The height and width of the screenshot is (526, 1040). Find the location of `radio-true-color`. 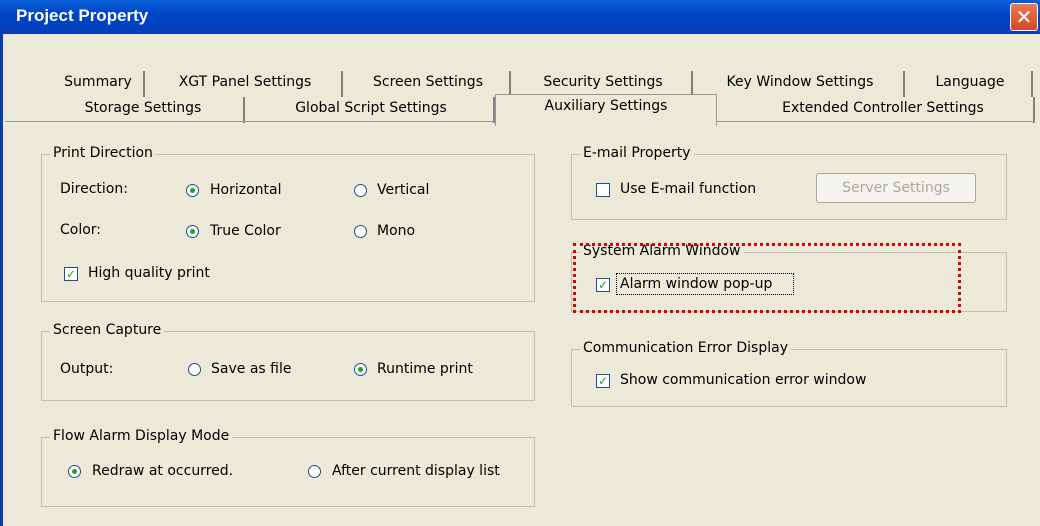

radio-true-color is located at coordinates (192, 231).